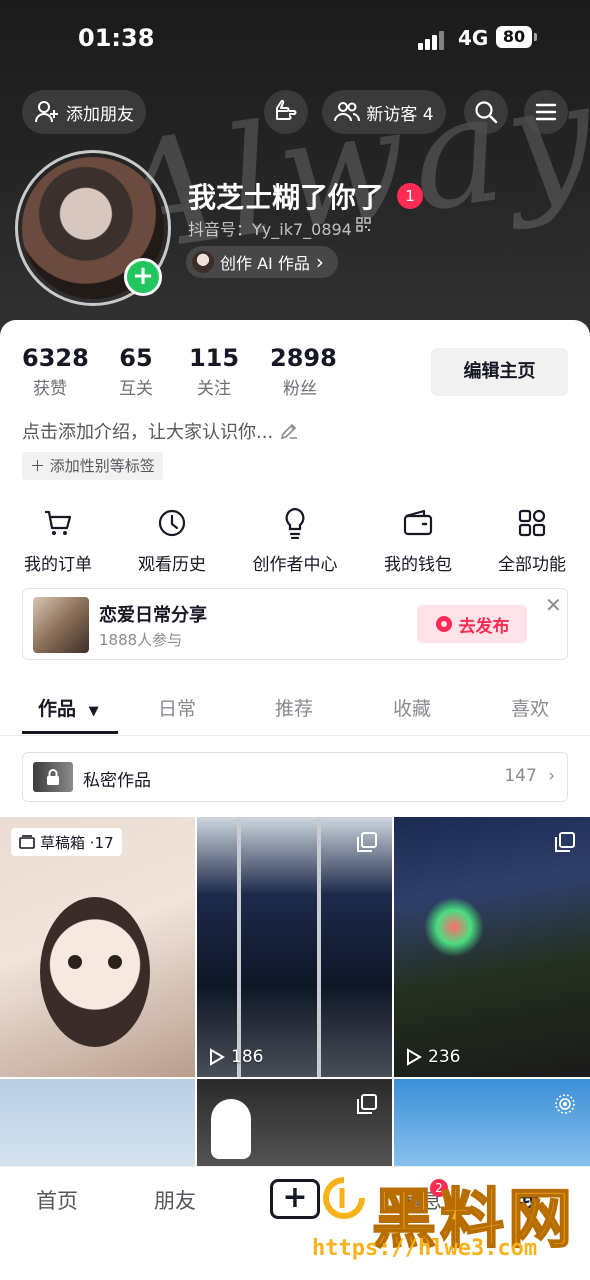  Describe the element at coordinates (58, 540) in the screenshot. I see `my-orders-button: 我的订单` at that location.